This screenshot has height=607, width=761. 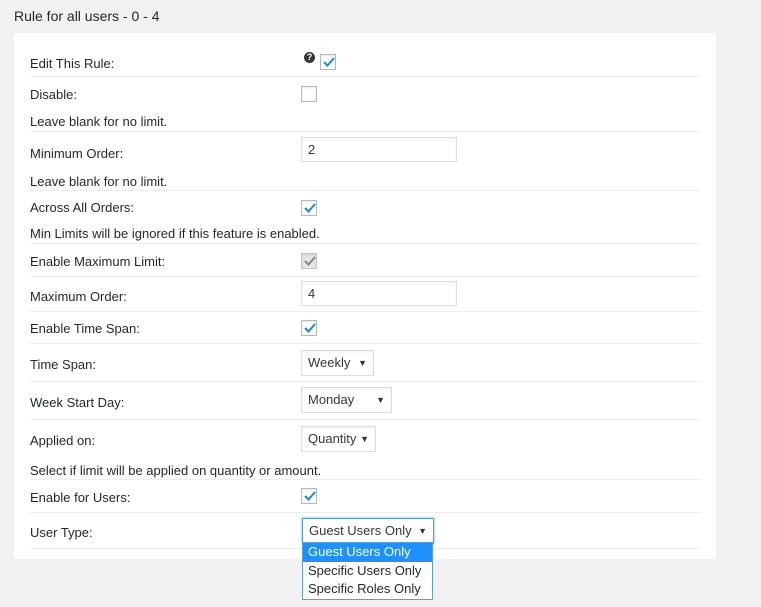 I want to click on edit-rule-label: Edit This Rule:, so click(x=72, y=63).